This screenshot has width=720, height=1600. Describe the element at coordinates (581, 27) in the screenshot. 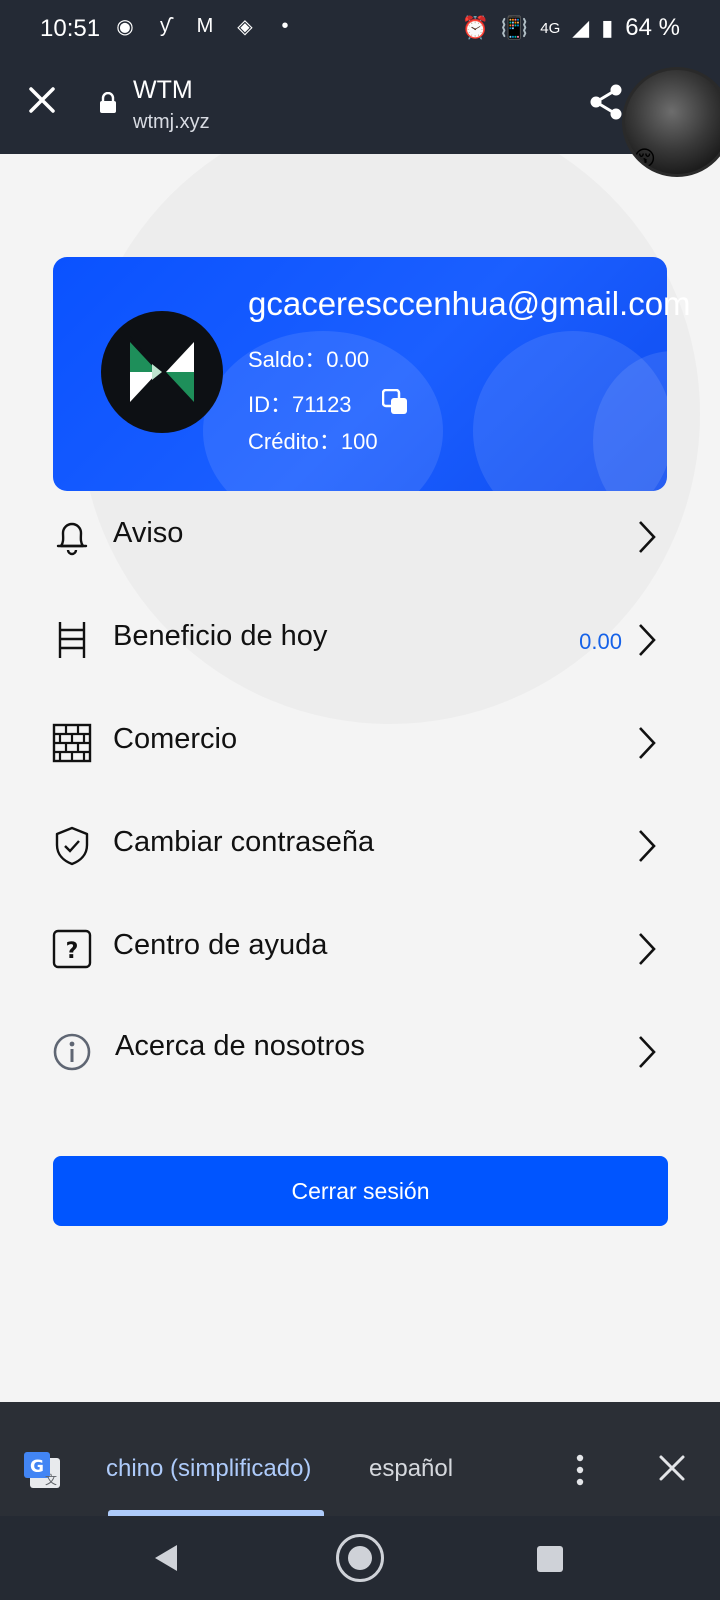

I see `signal-icon: ◢` at that location.